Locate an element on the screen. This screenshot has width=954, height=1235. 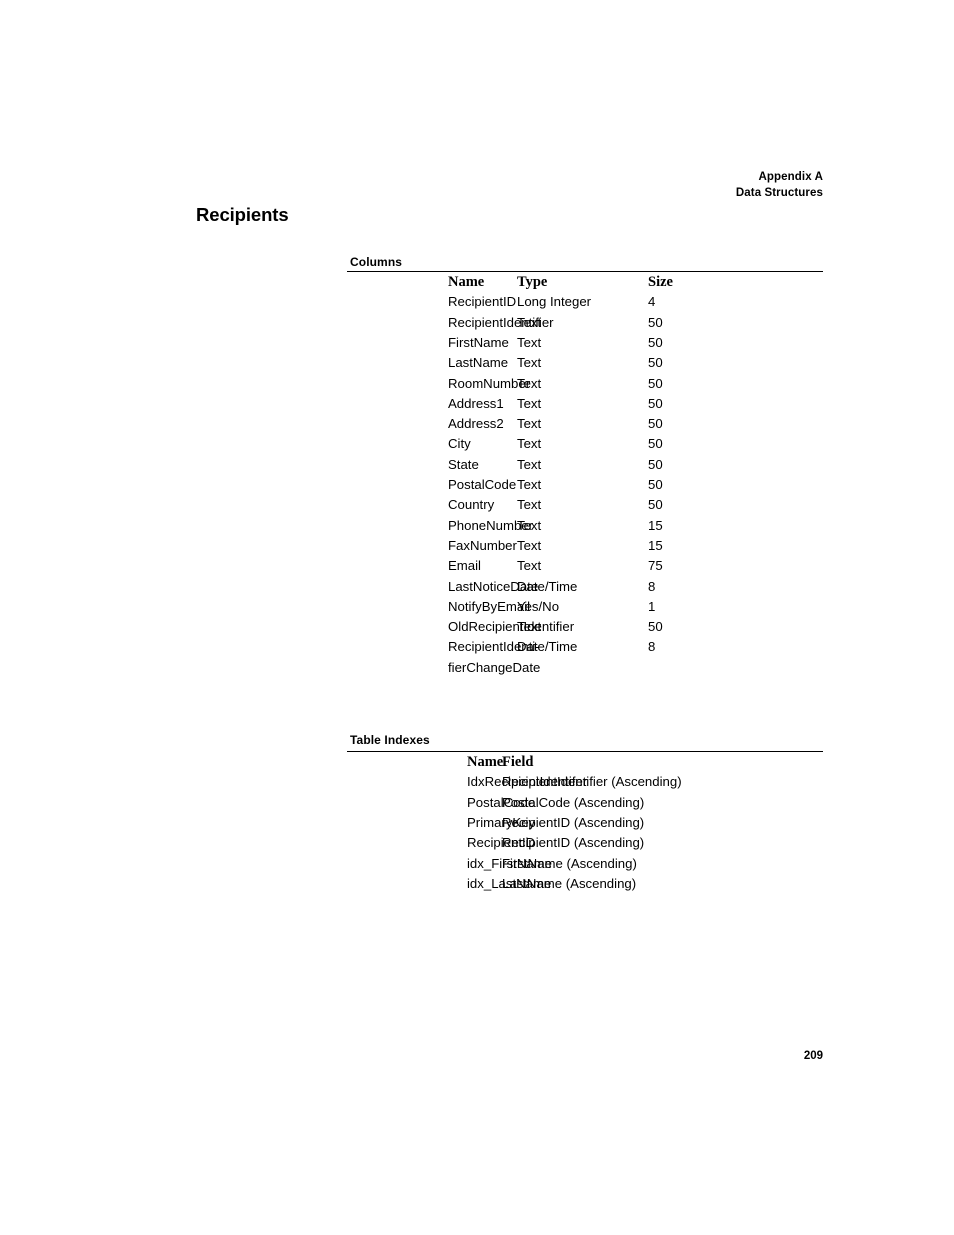
cell-column-name: City is located at coordinates (459, 444).